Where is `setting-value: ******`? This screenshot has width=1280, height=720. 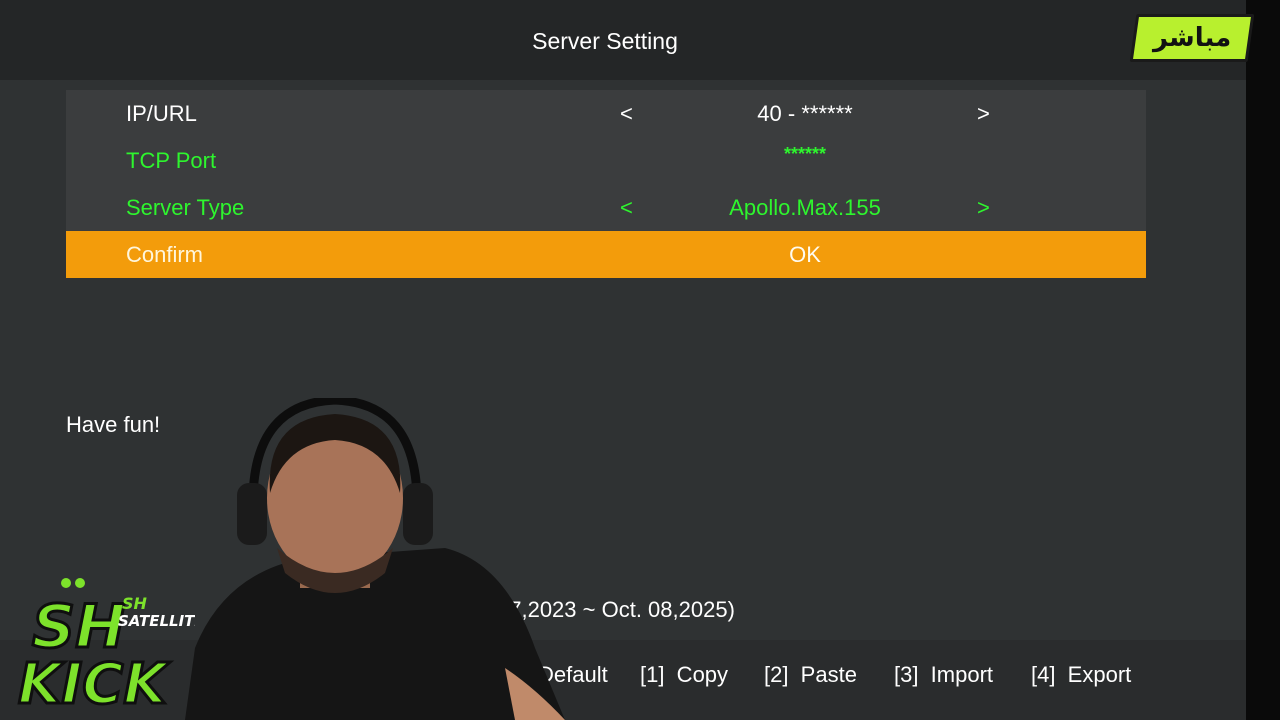
setting-value: ****** is located at coordinates (805, 154).